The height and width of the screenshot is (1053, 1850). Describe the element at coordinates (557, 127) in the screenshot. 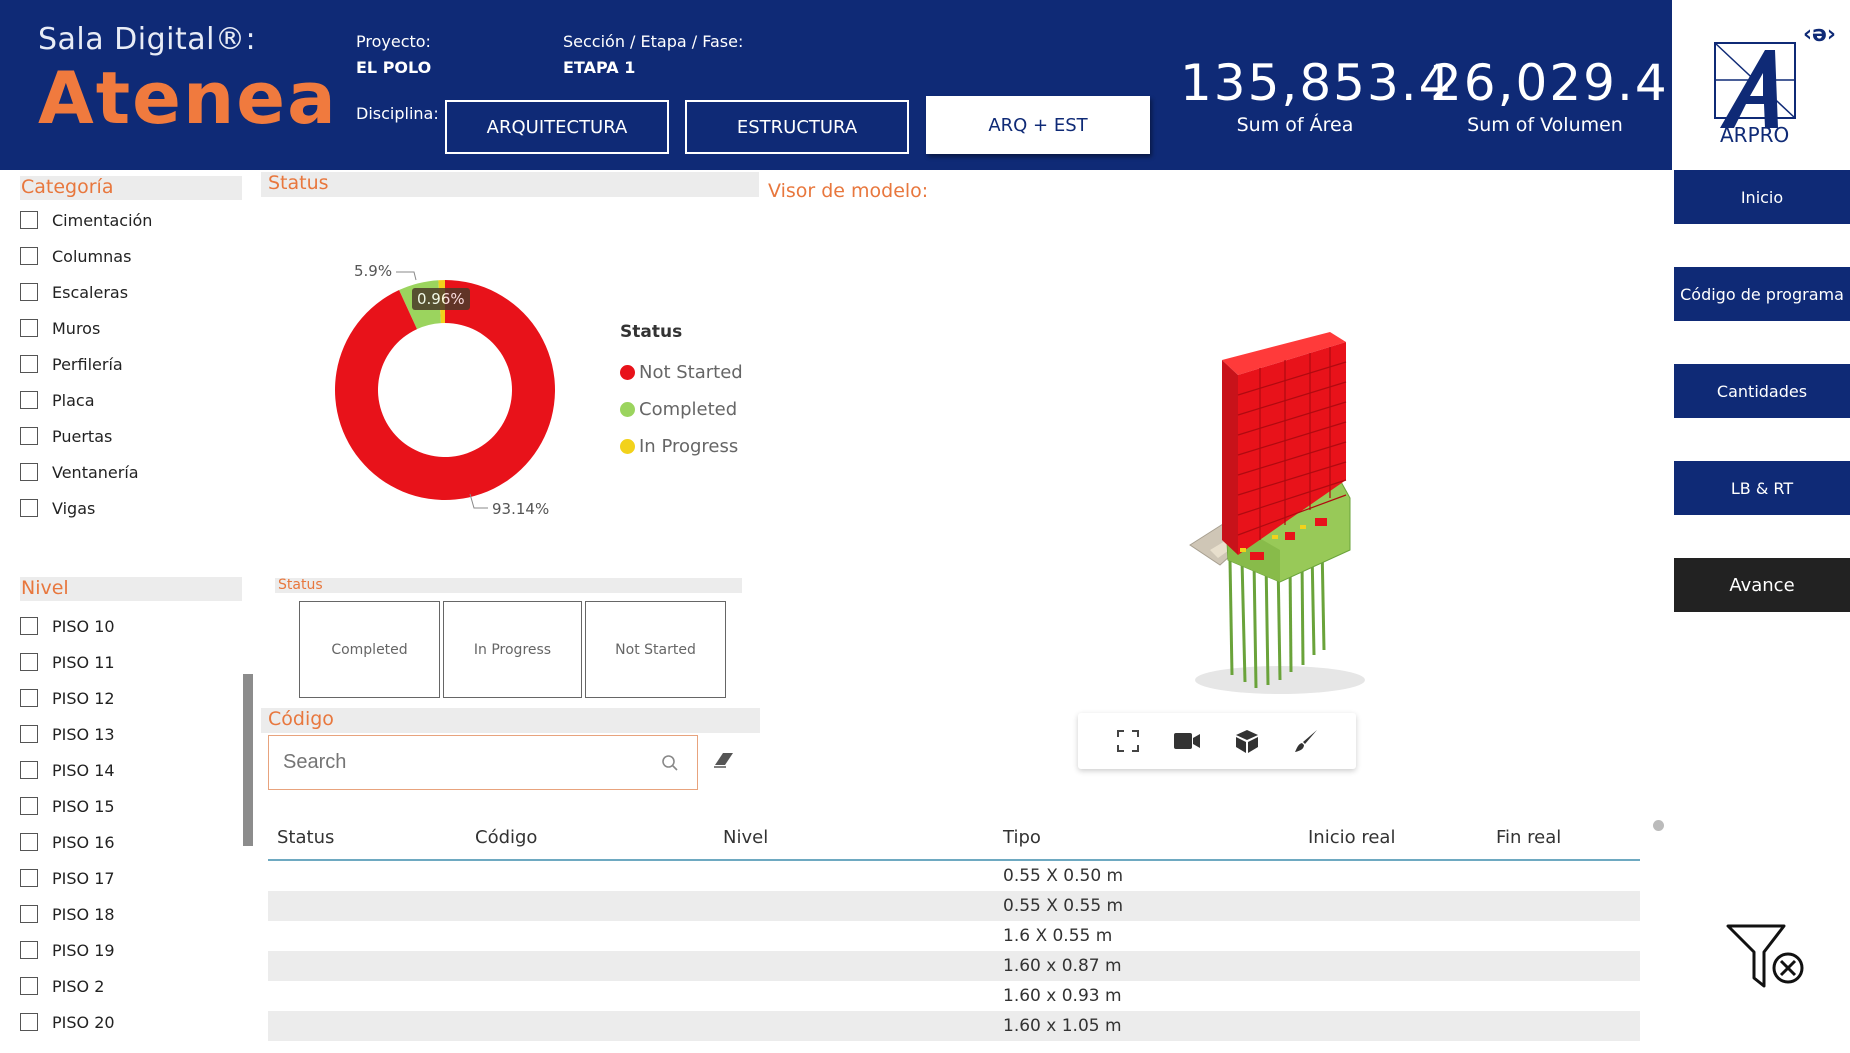

I see `disciplina-arquitectura-button: ARQUITECTURA` at that location.